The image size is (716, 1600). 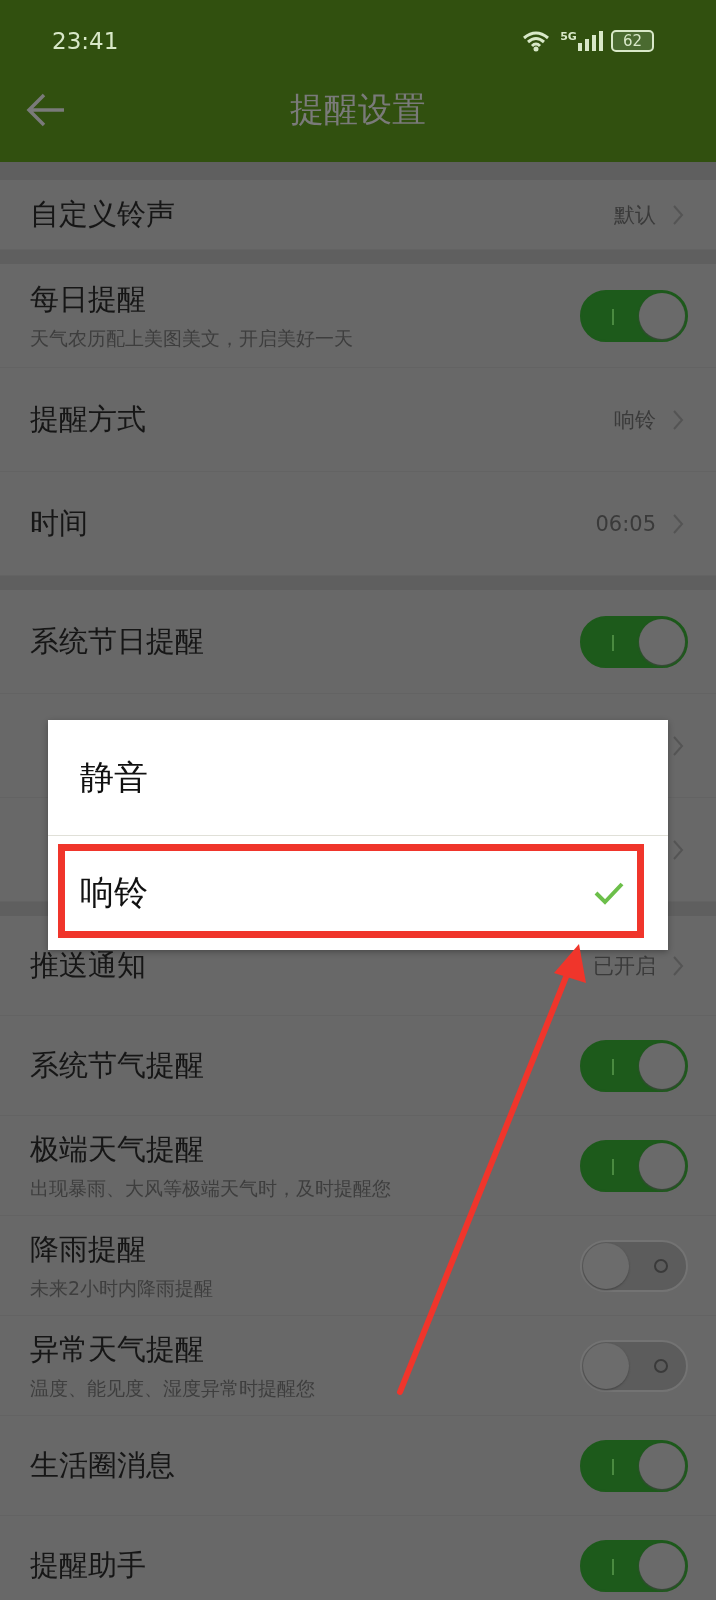 I want to click on settings-row: 系统节气提醒, so click(x=358, y=1066).